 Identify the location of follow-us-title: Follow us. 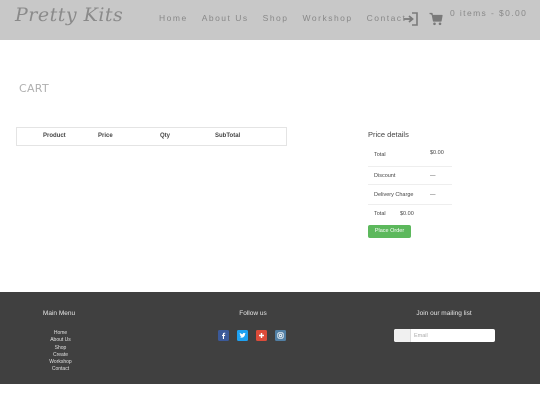
(253, 313).